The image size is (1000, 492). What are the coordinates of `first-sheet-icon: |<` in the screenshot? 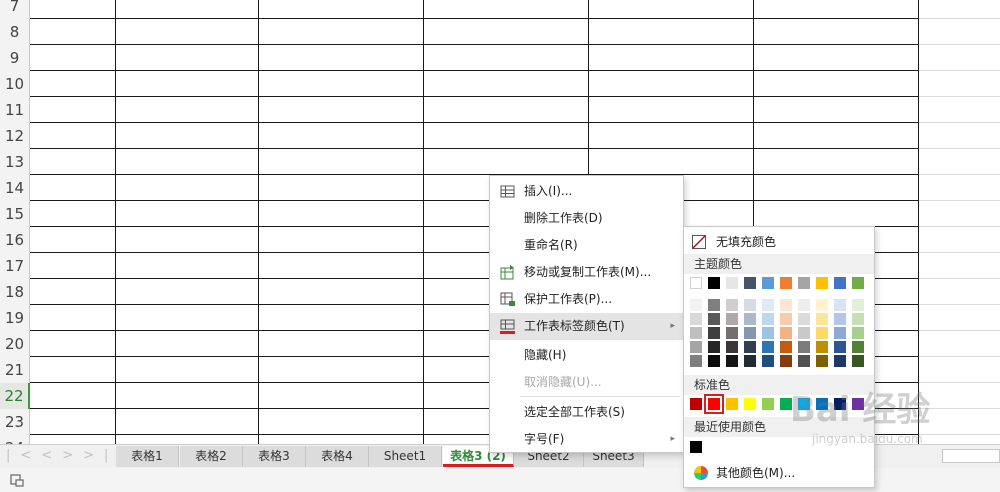 It's located at (23, 455).